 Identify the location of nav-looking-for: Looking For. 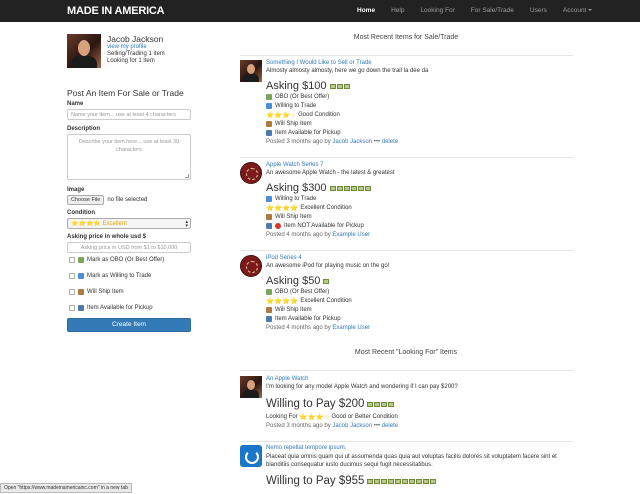
(437, 11).